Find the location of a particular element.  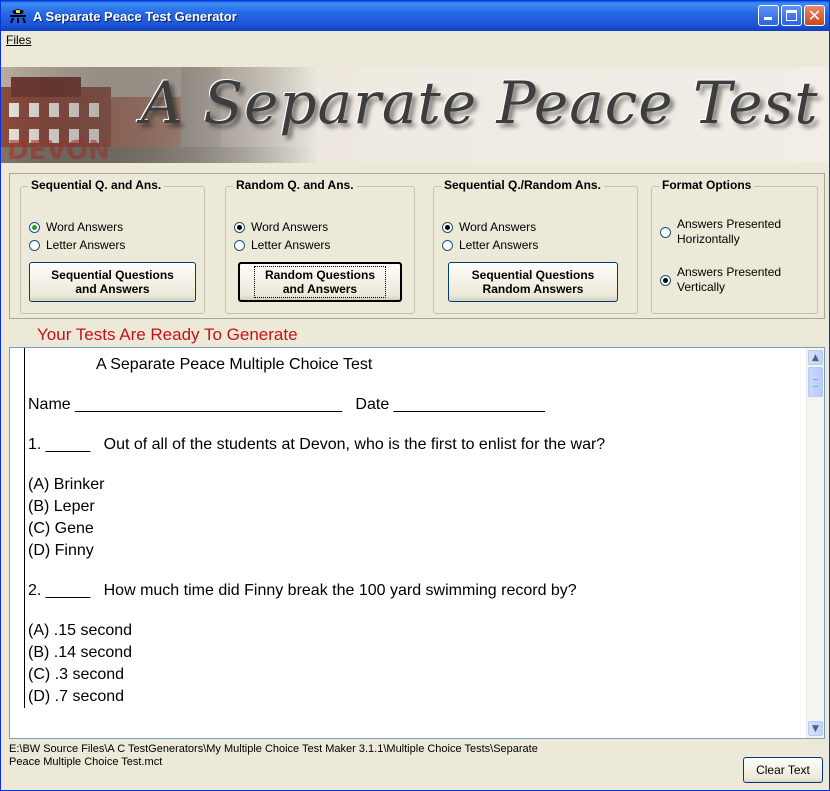

menu-bar: Files is located at coordinates (415, 40).